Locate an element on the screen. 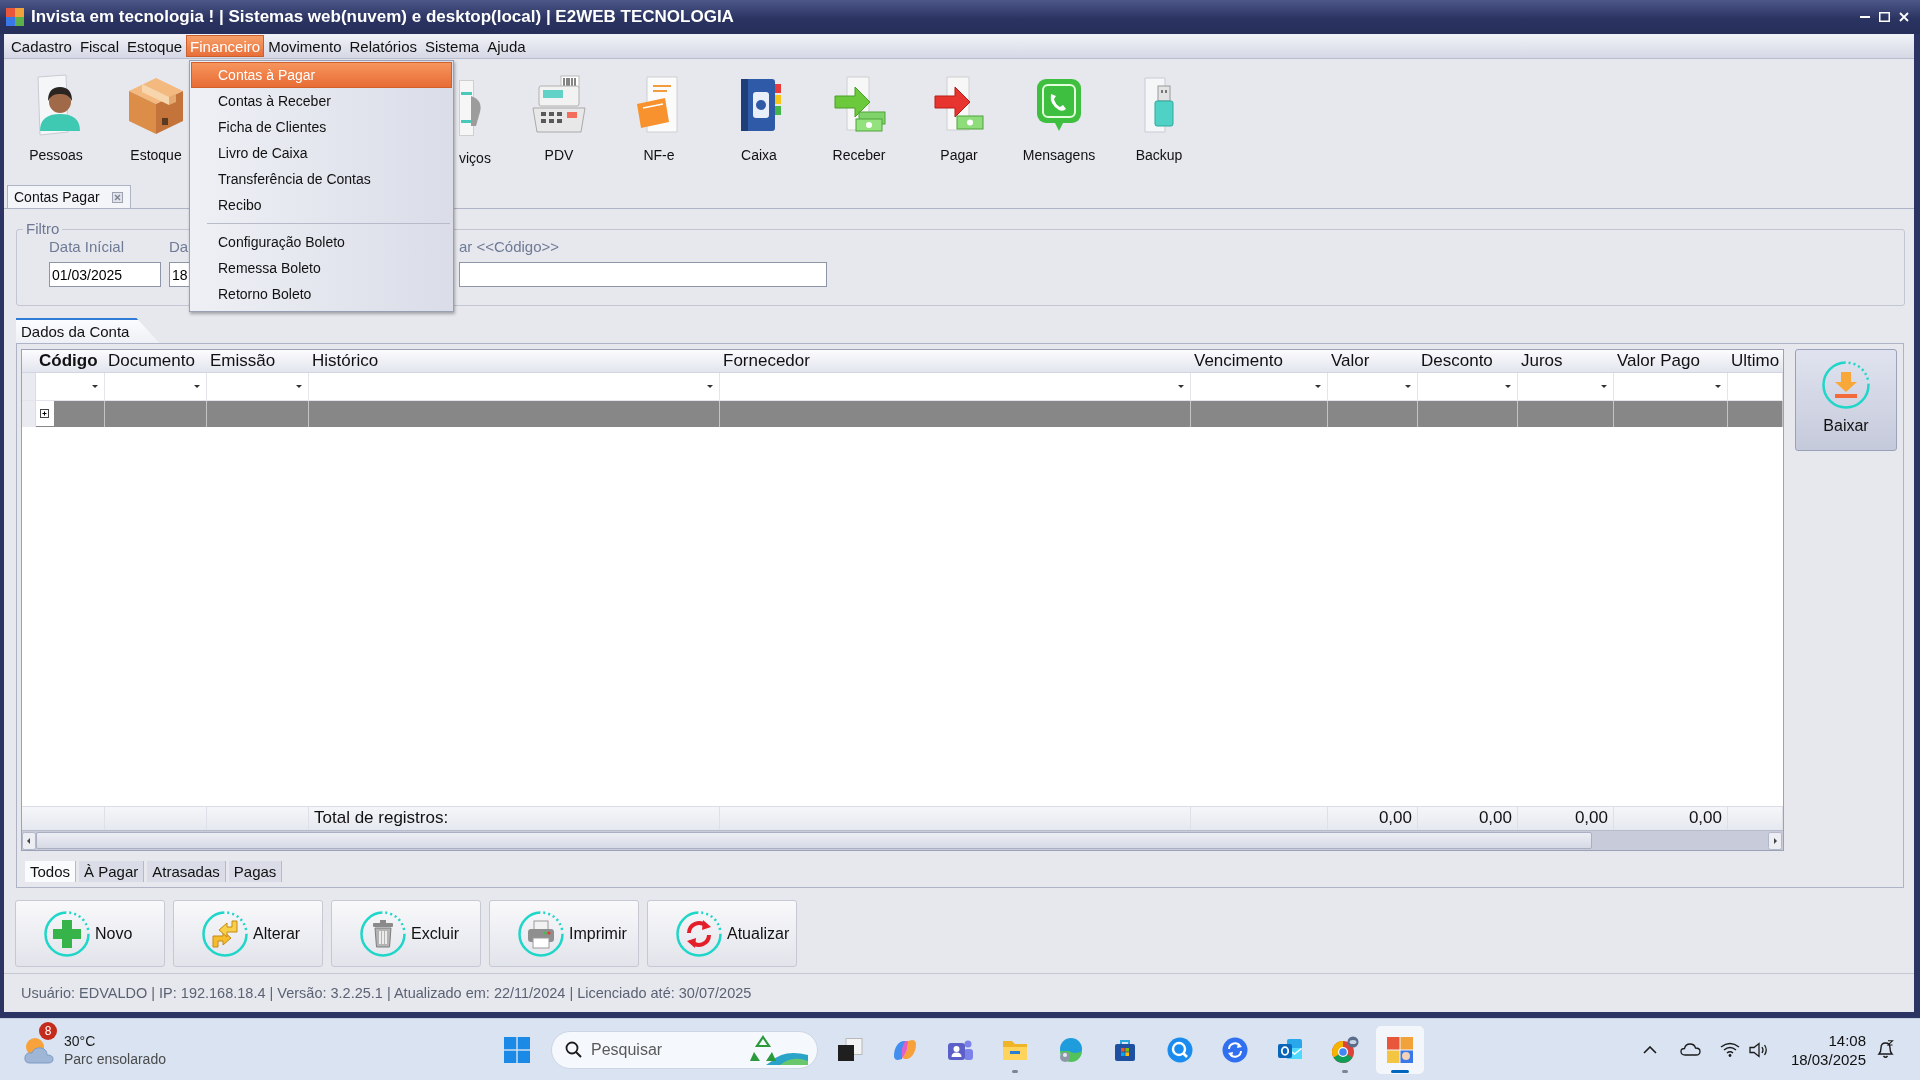 This screenshot has width=1920, height=1080. menu-item: Estoque is located at coordinates (155, 46).